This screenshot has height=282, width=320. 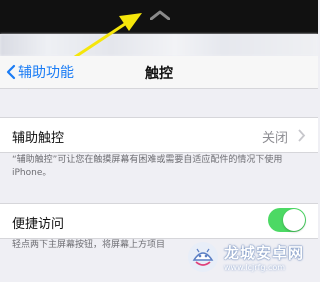 I want to click on page-title: 触控, so click(x=159, y=74).